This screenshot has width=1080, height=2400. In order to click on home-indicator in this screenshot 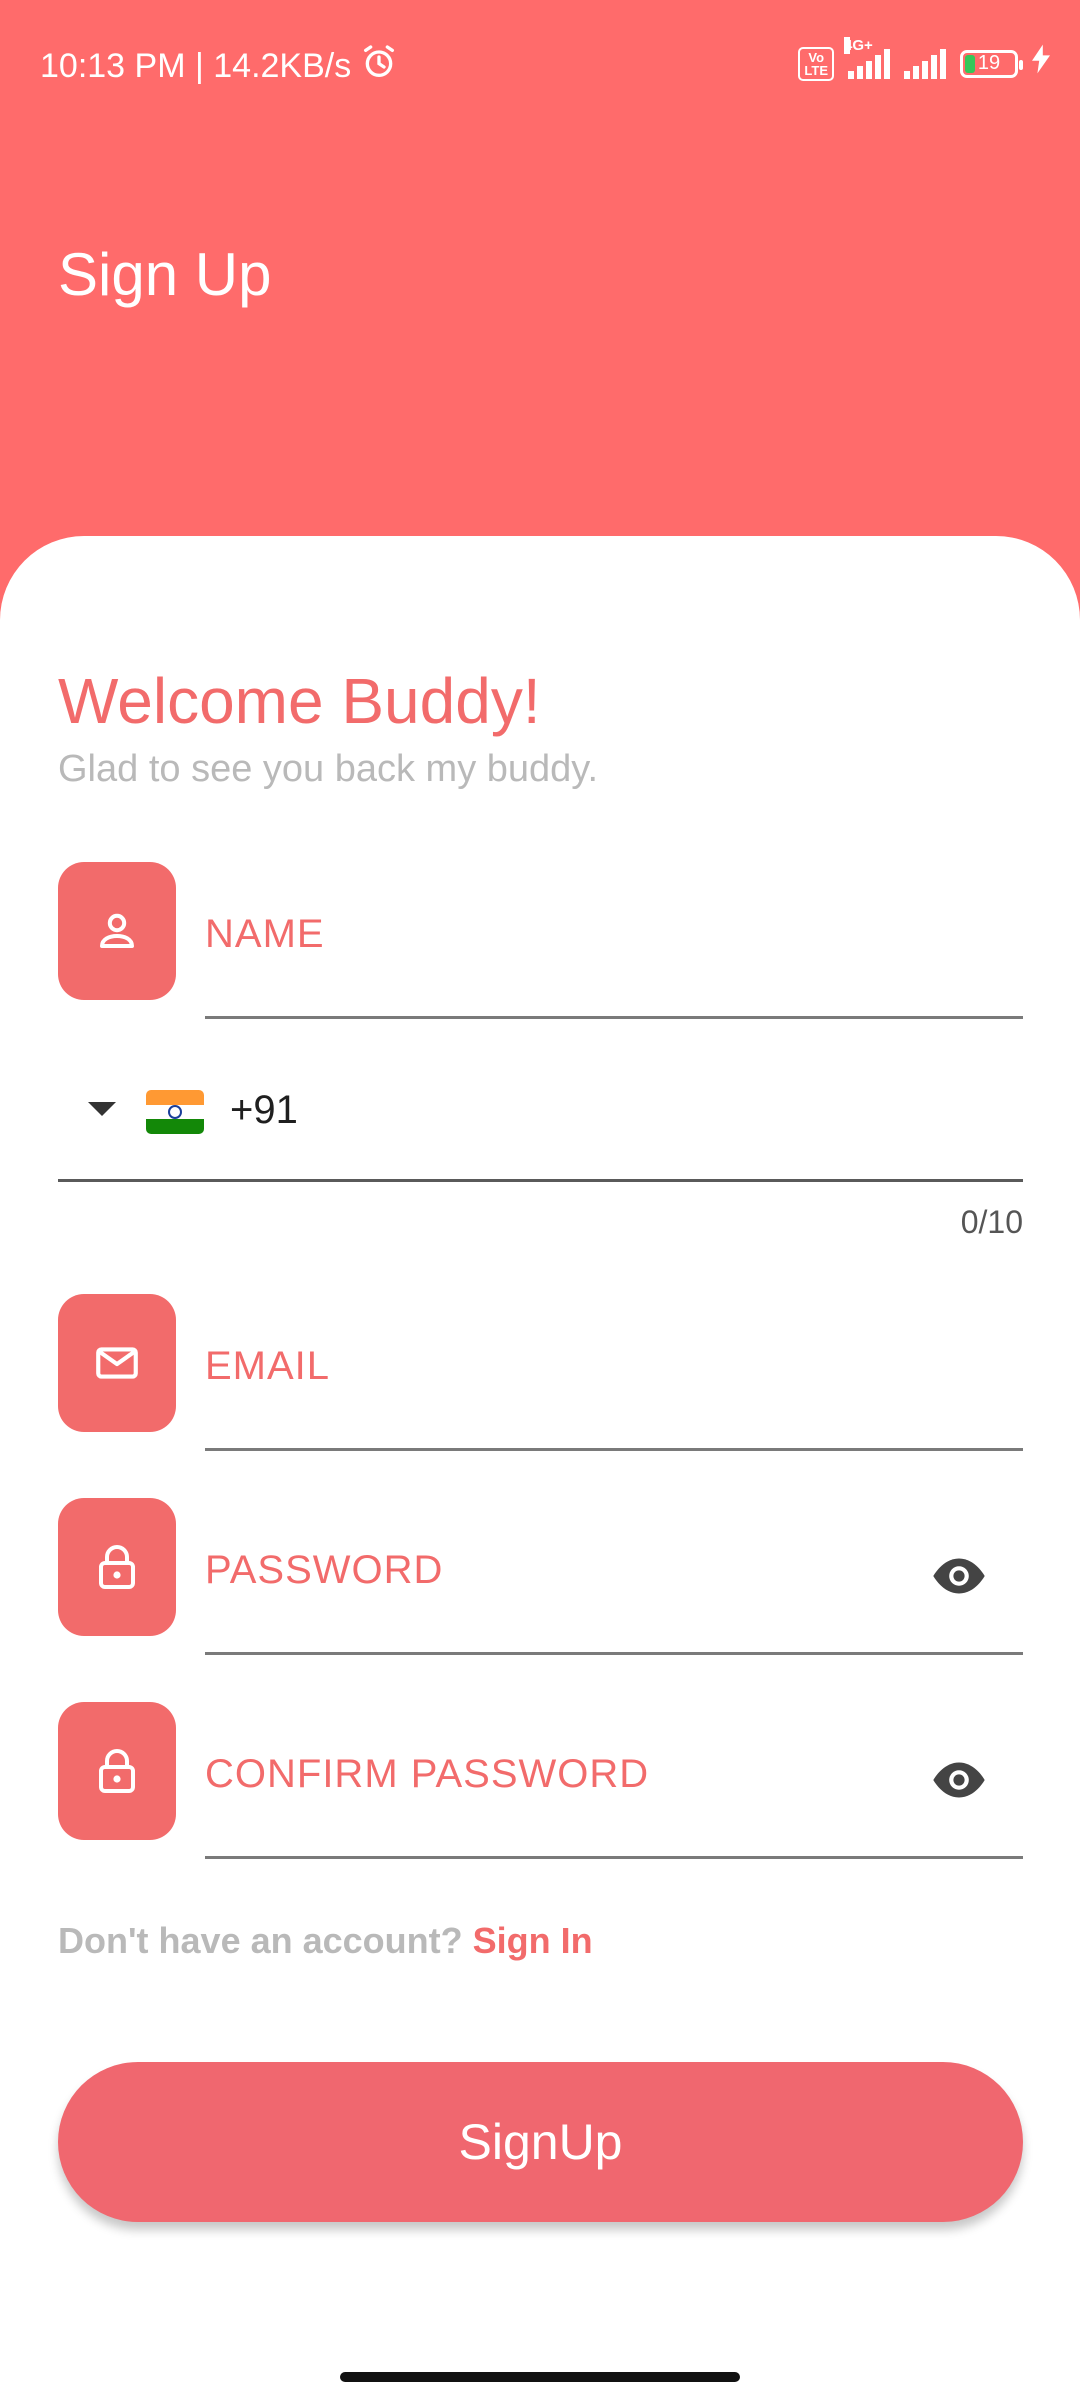, I will do `click(540, 2377)`.